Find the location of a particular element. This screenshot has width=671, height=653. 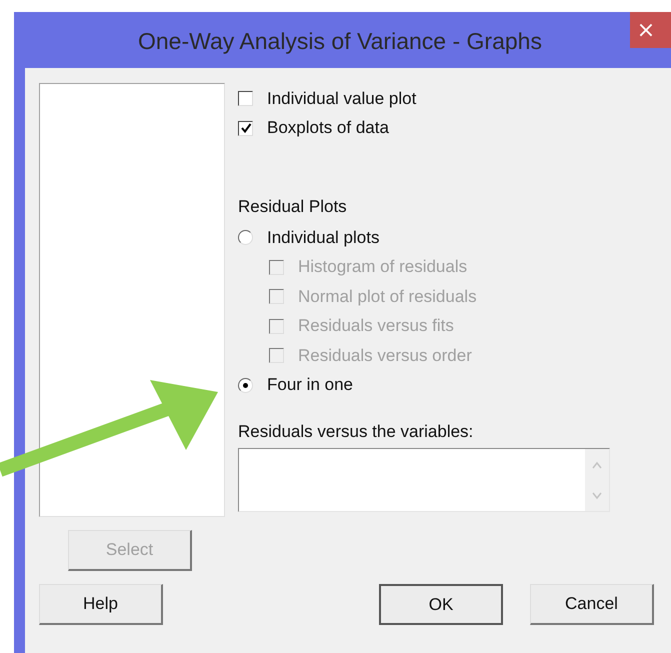

dialog-button: Help is located at coordinates (101, 604).